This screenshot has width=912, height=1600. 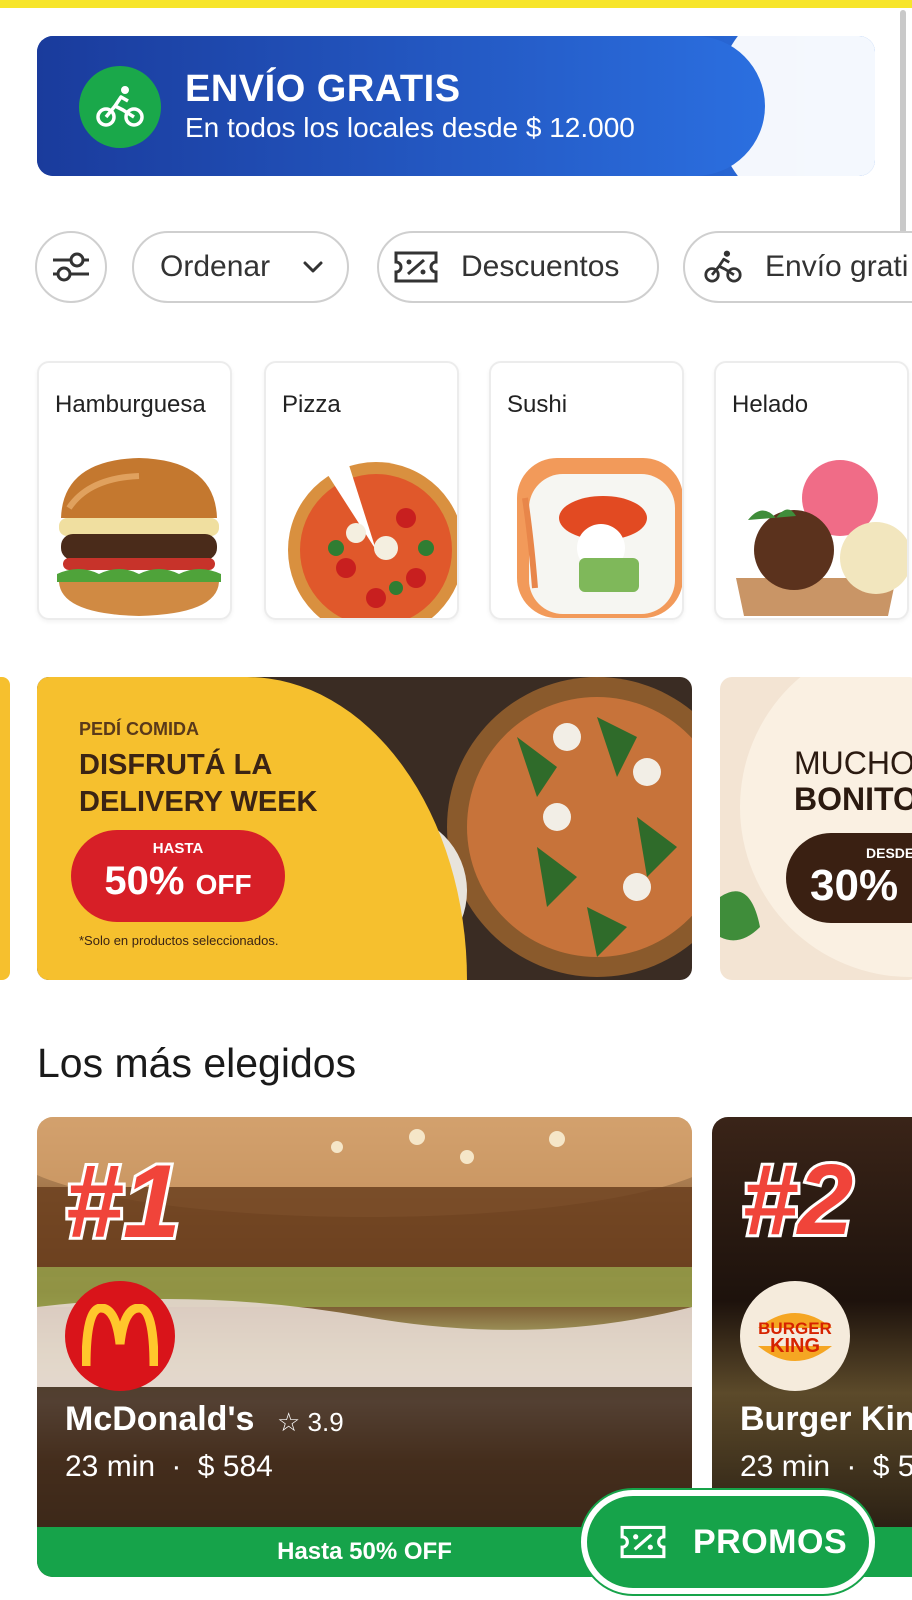 What do you see at coordinates (313, 267) in the screenshot?
I see `chevron-down-icon` at bounding box center [313, 267].